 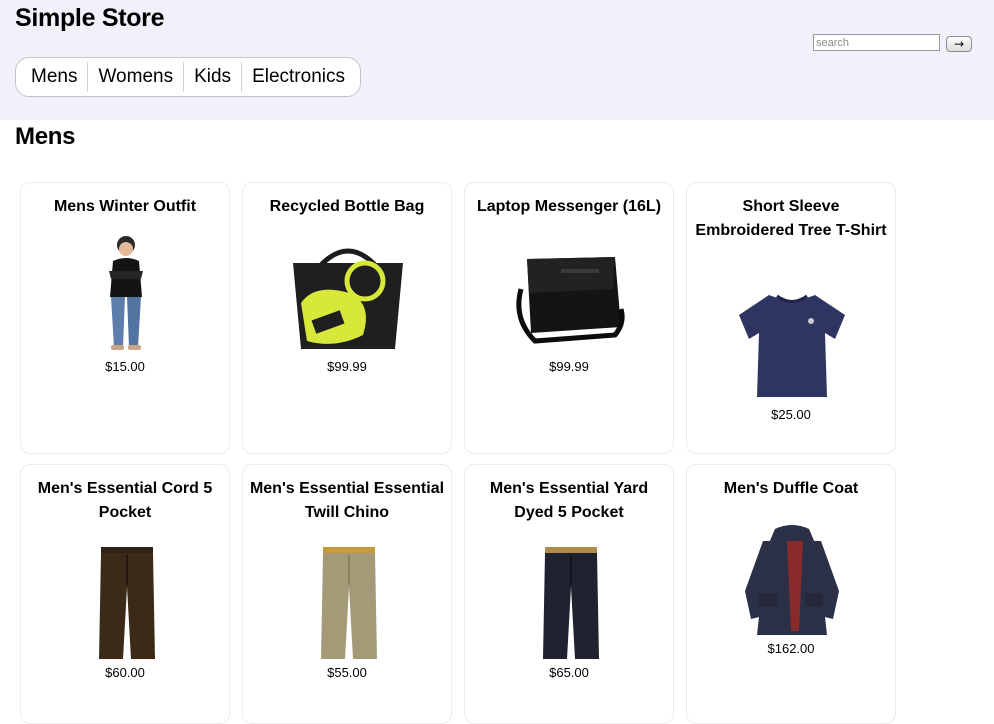 What do you see at coordinates (348, 604) in the screenshot?
I see `khaki-pants-photo` at bounding box center [348, 604].